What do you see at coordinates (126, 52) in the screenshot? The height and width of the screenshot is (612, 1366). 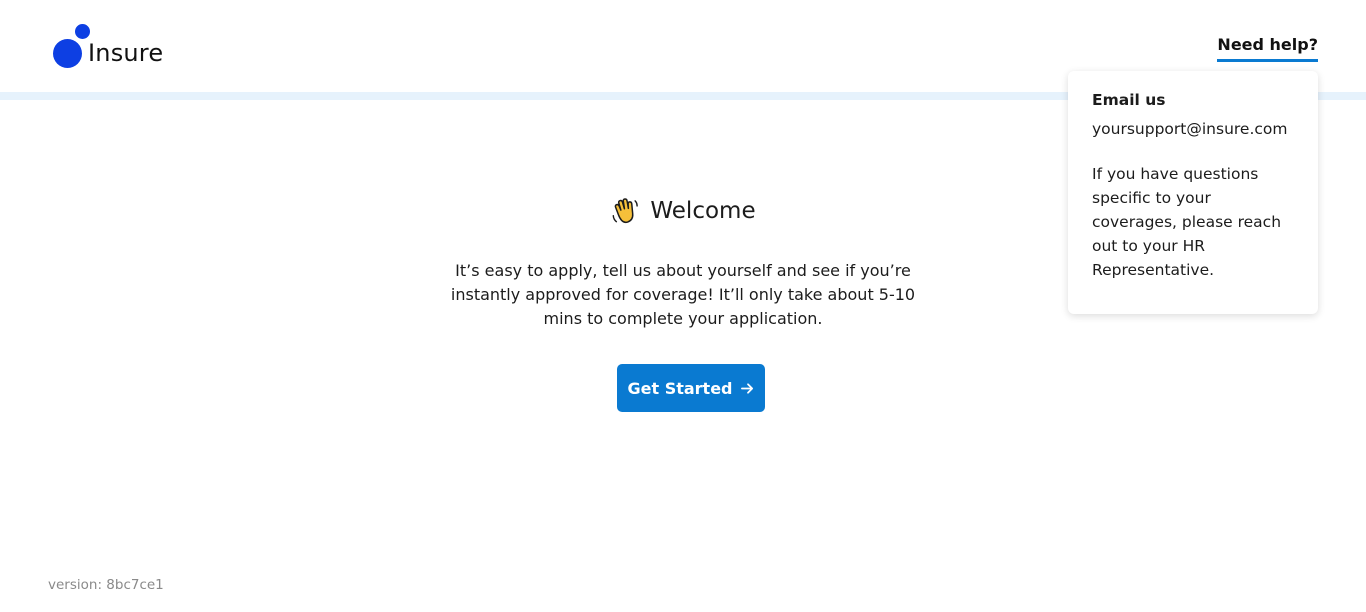 I see `brand-name: Insure` at bounding box center [126, 52].